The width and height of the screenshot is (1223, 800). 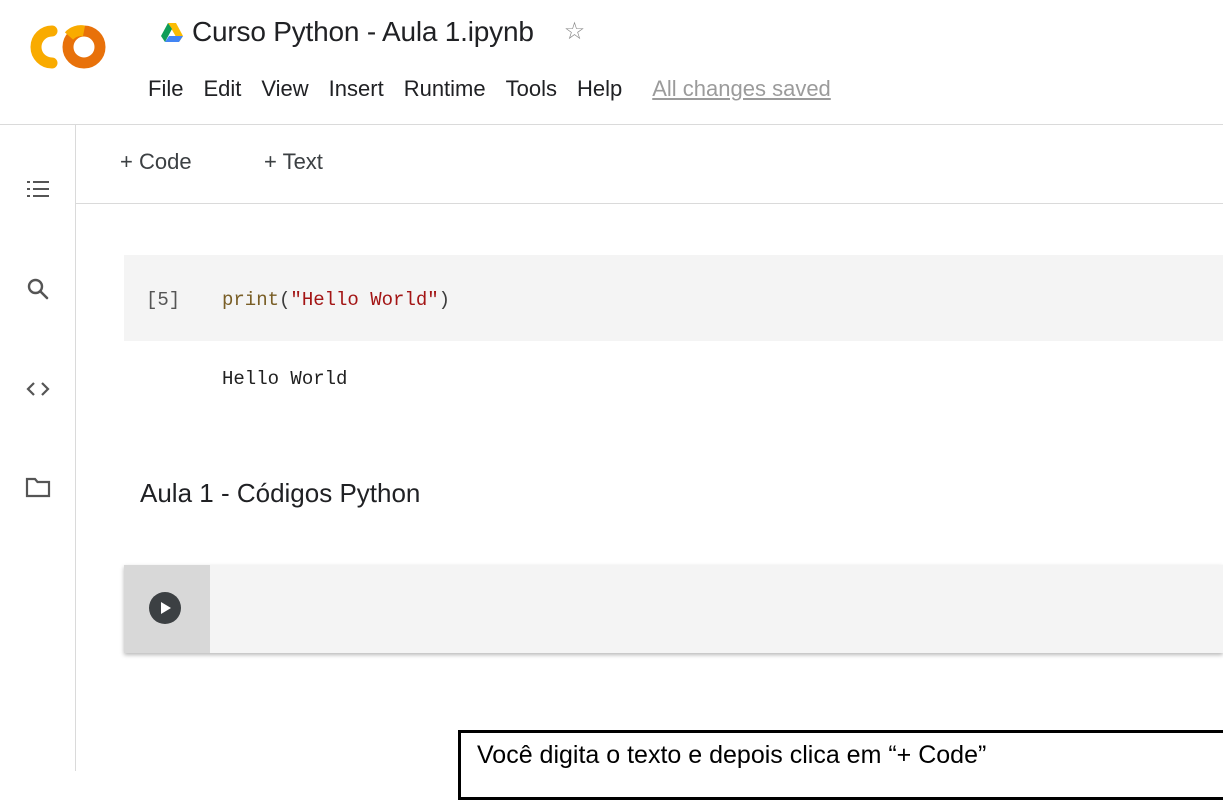 What do you see at coordinates (222, 89) in the screenshot?
I see `menu-edit: Edit` at bounding box center [222, 89].